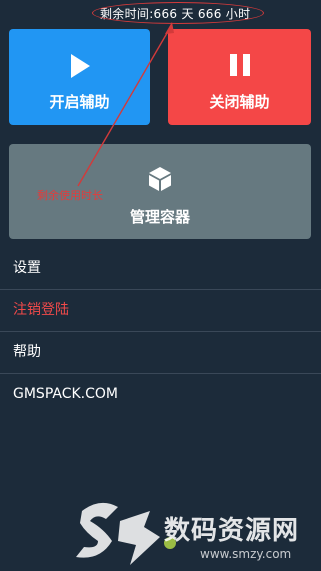 The width and height of the screenshot is (321, 571). Describe the element at coordinates (27, 352) in the screenshot. I see `menu-item-help-label: 帮助` at that location.